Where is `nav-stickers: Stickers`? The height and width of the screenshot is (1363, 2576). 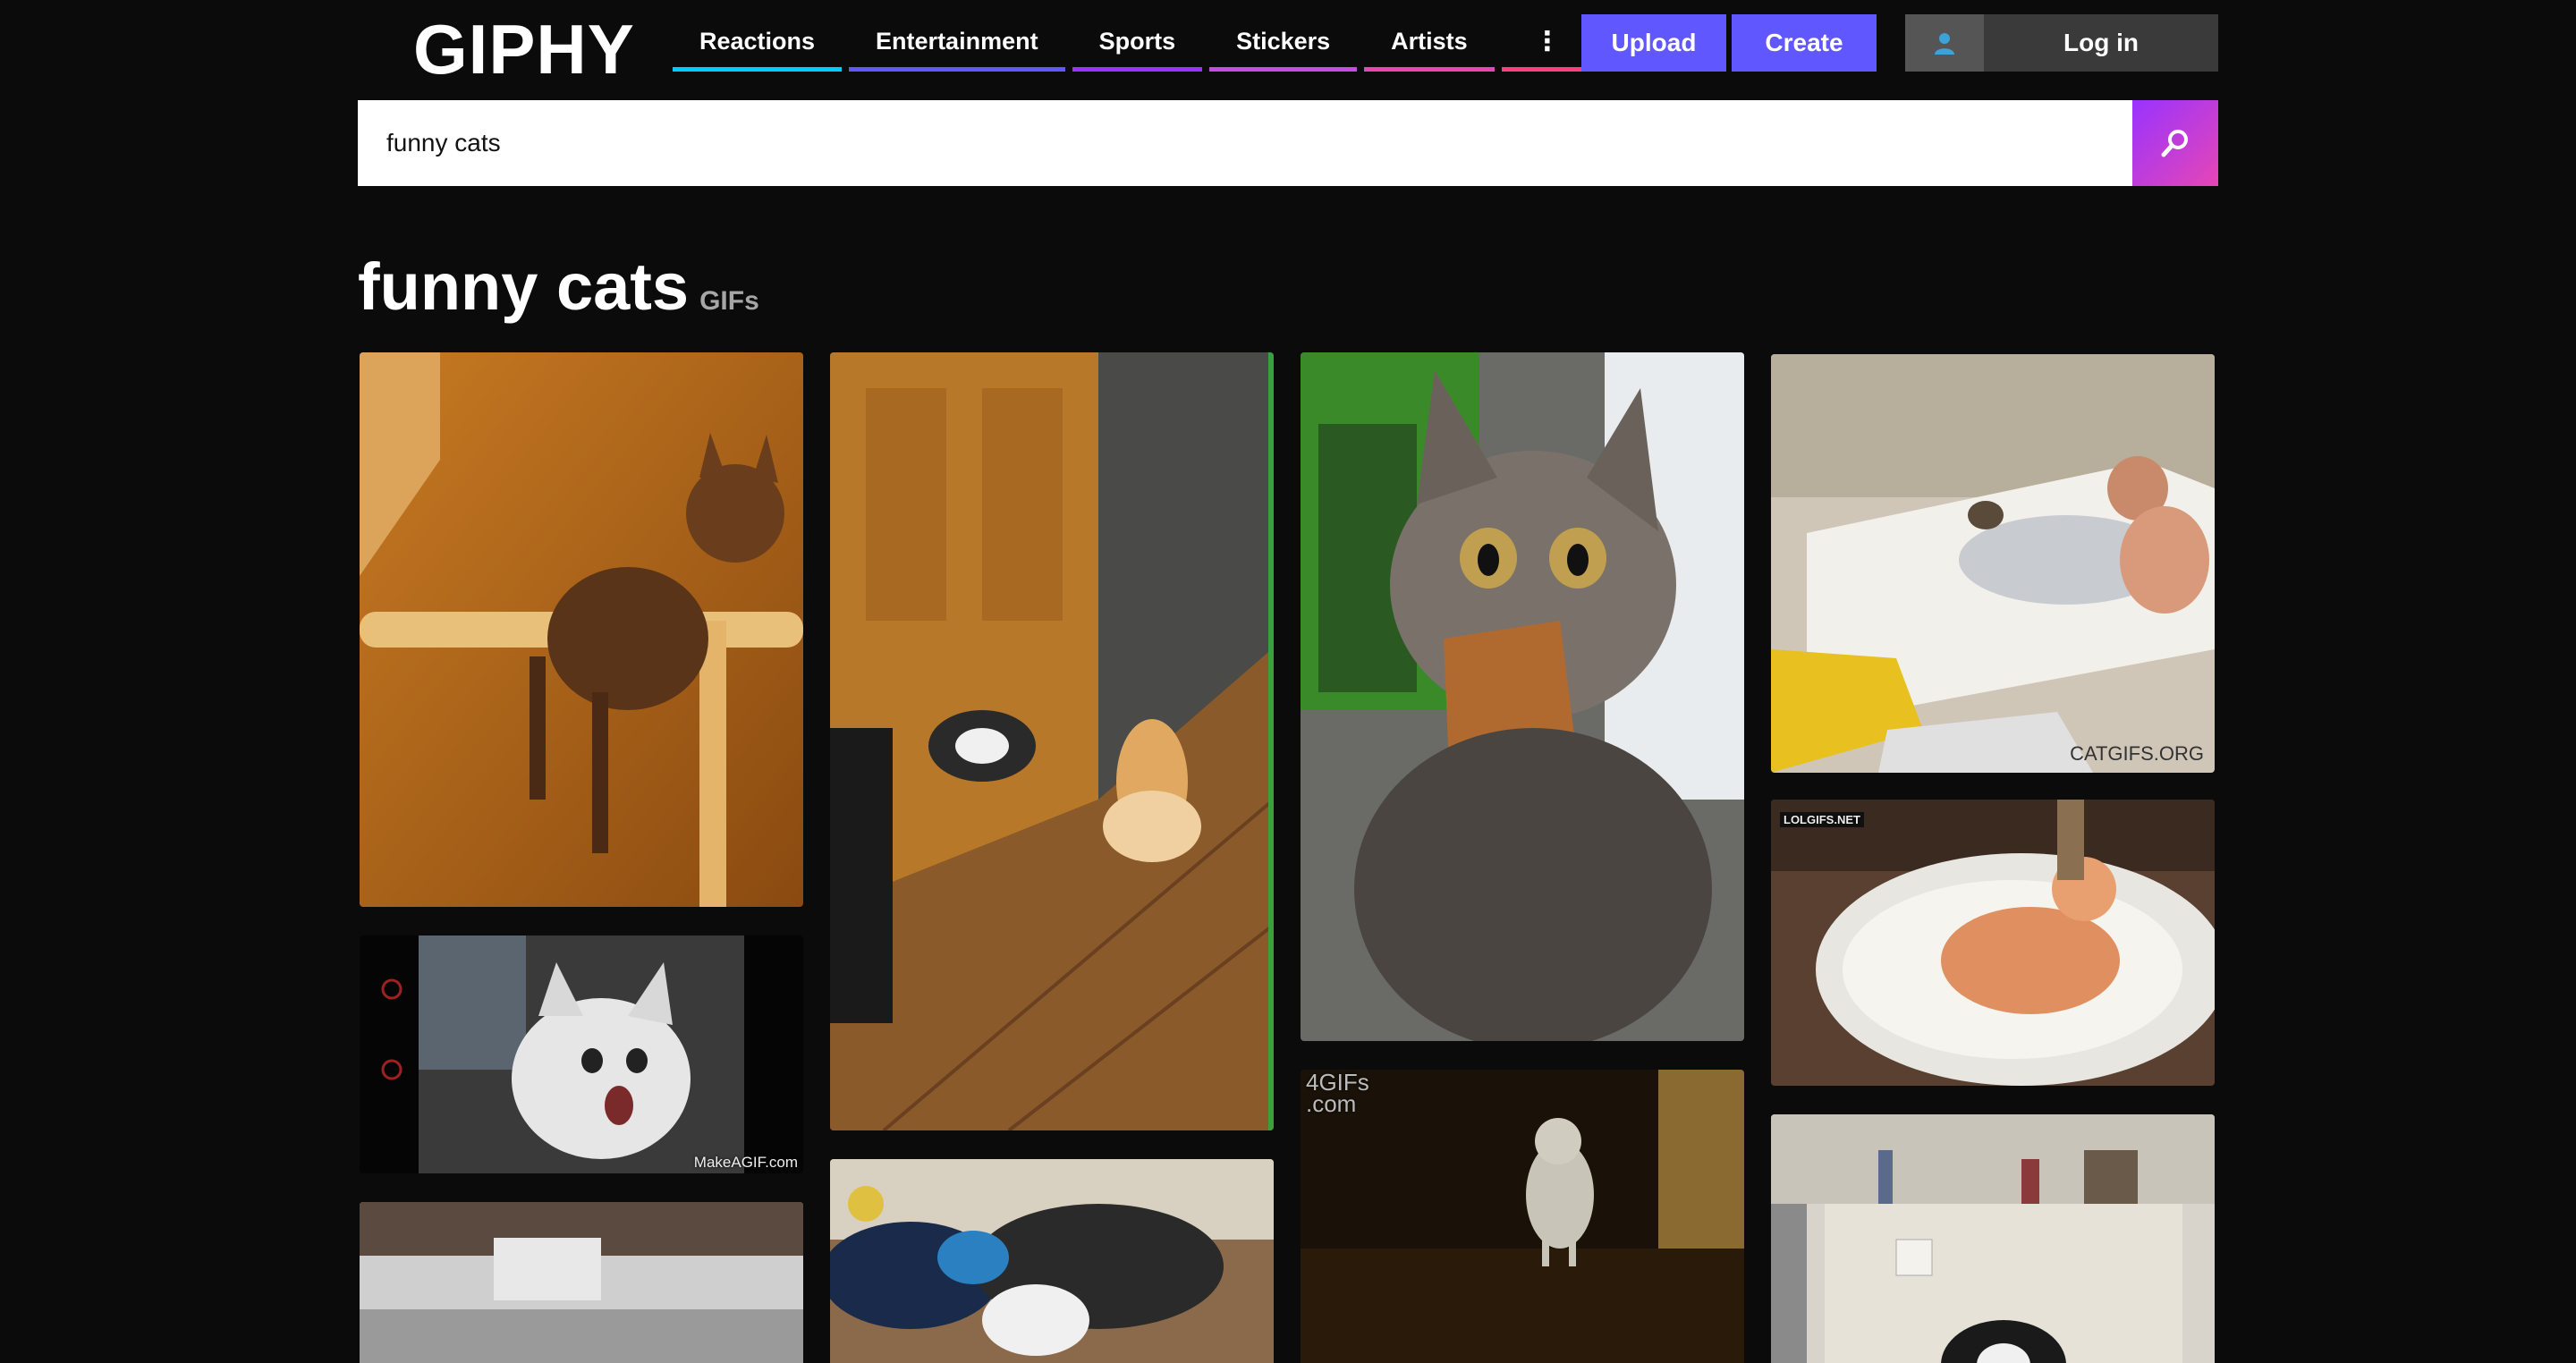
nav-stickers: Stickers is located at coordinates (1283, 44).